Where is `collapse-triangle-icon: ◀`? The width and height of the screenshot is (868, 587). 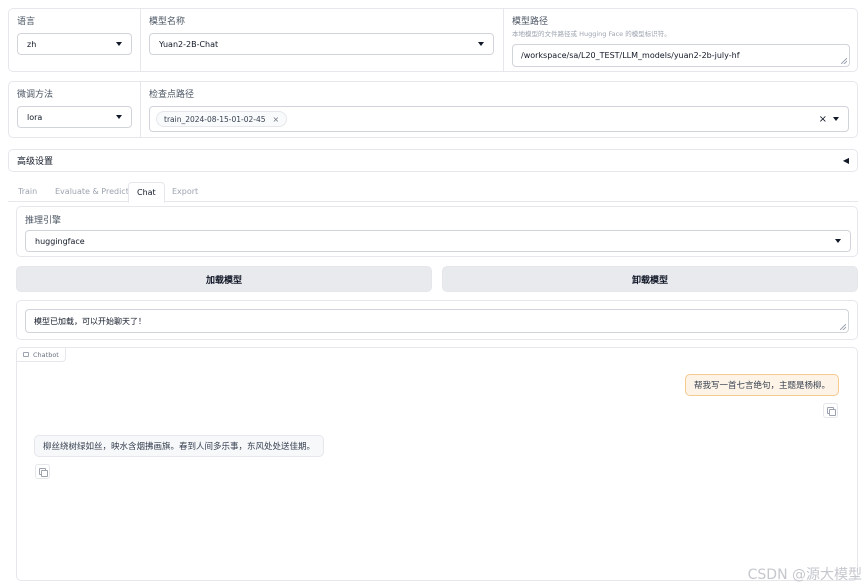
collapse-triangle-icon: ◀ is located at coordinates (845, 160).